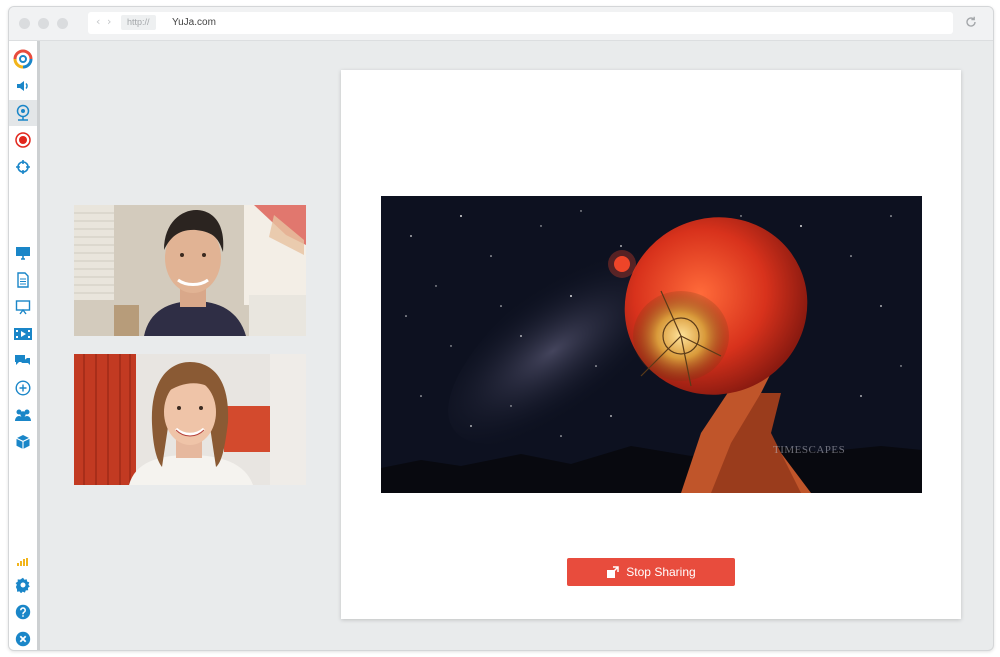 This screenshot has width=1000, height=657. I want to click on speaker-icon, so click(23, 86).